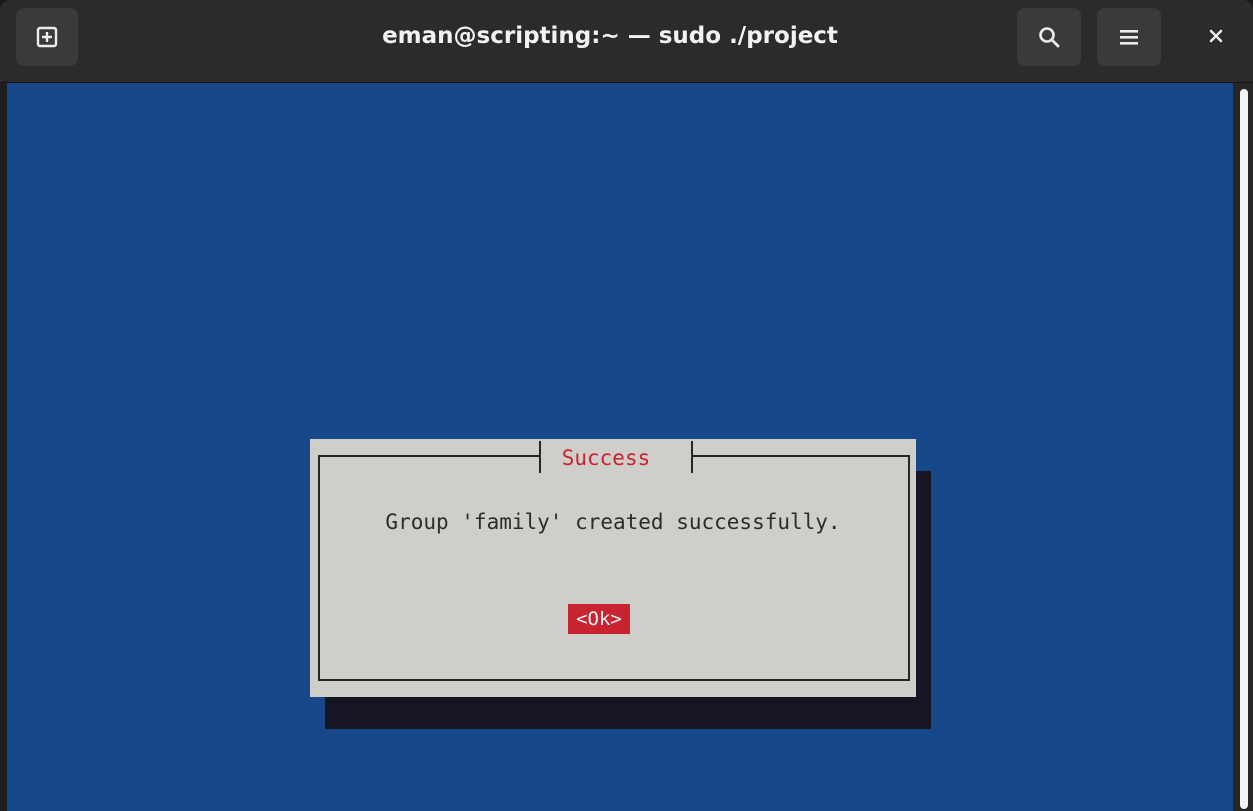 The width and height of the screenshot is (1253, 811). I want to click on menu-button, so click(1129, 37).